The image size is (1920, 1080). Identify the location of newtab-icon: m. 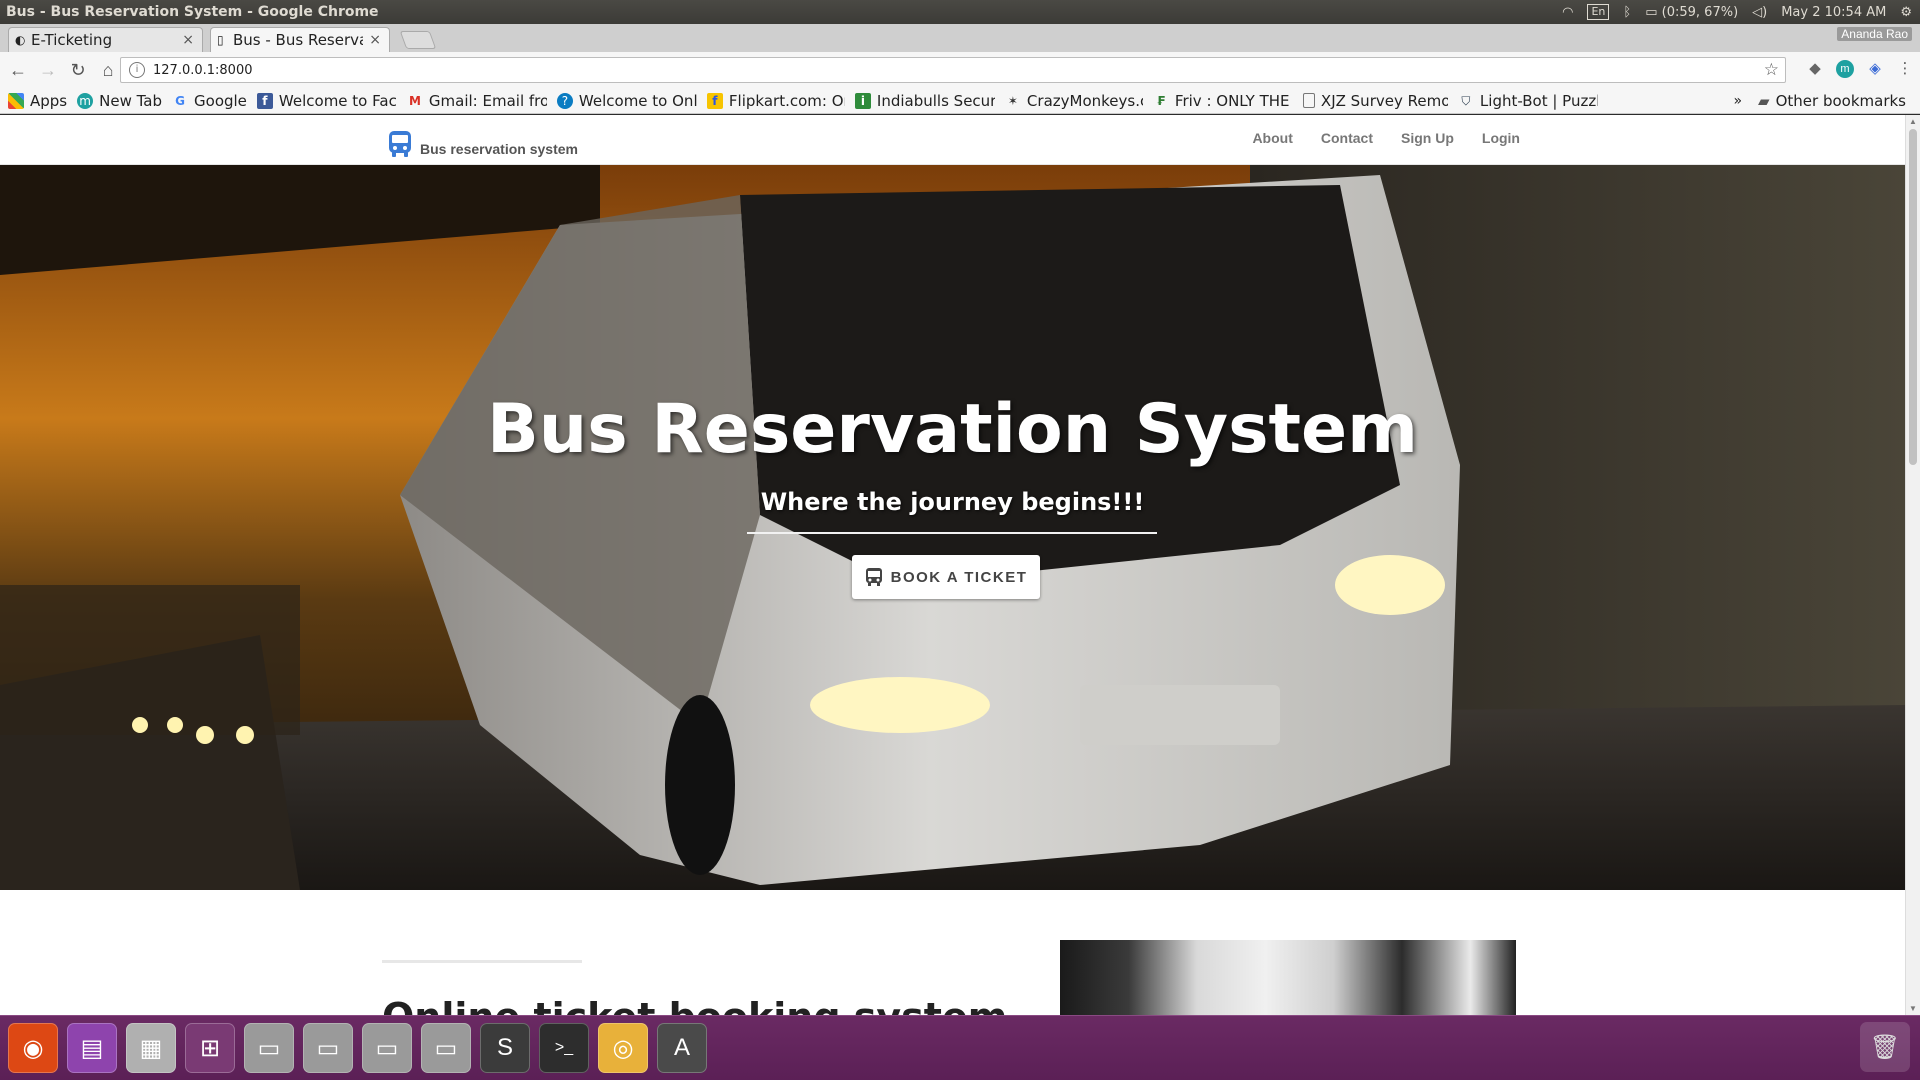
(85, 100).